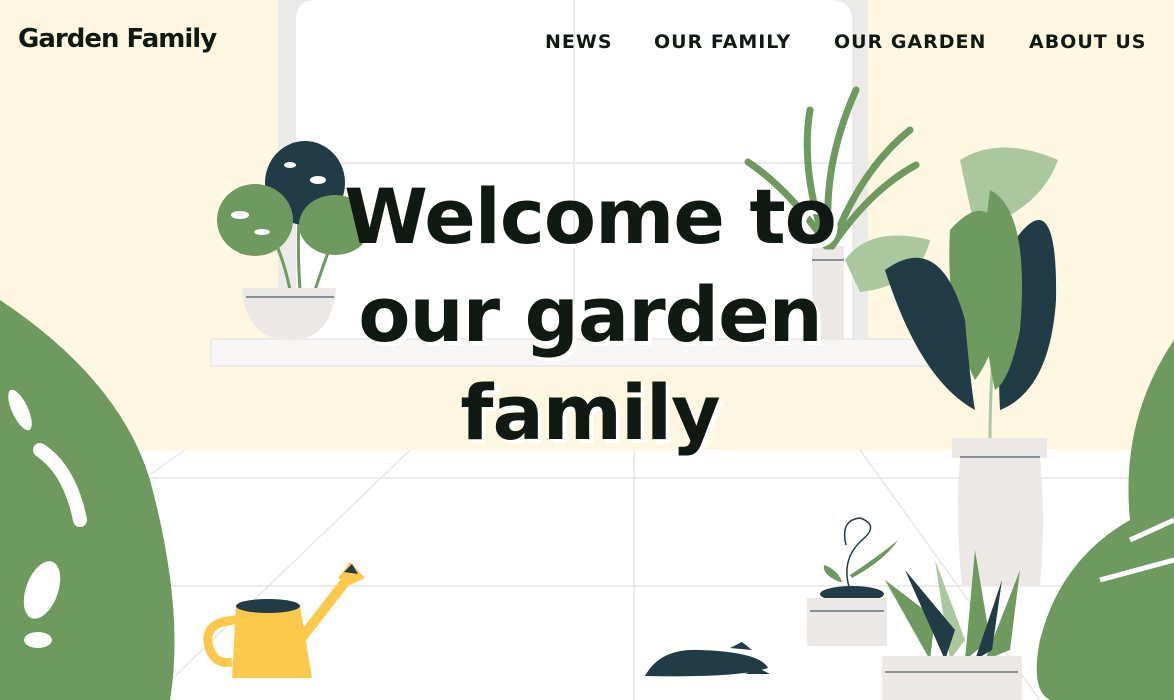 The height and width of the screenshot is (700, 1174). Describe the element at coordinates (590, 412) in the screenshot. I see `hero-line-3: family` at that location.